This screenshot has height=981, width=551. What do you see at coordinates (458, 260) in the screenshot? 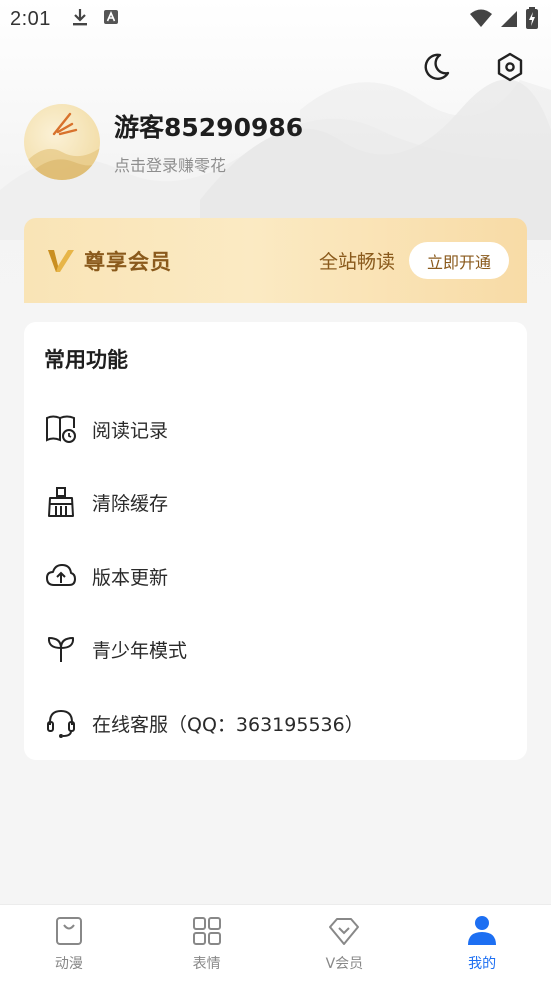
I see `vip-open-button: 立即开通` at bounding box center [458, 260].